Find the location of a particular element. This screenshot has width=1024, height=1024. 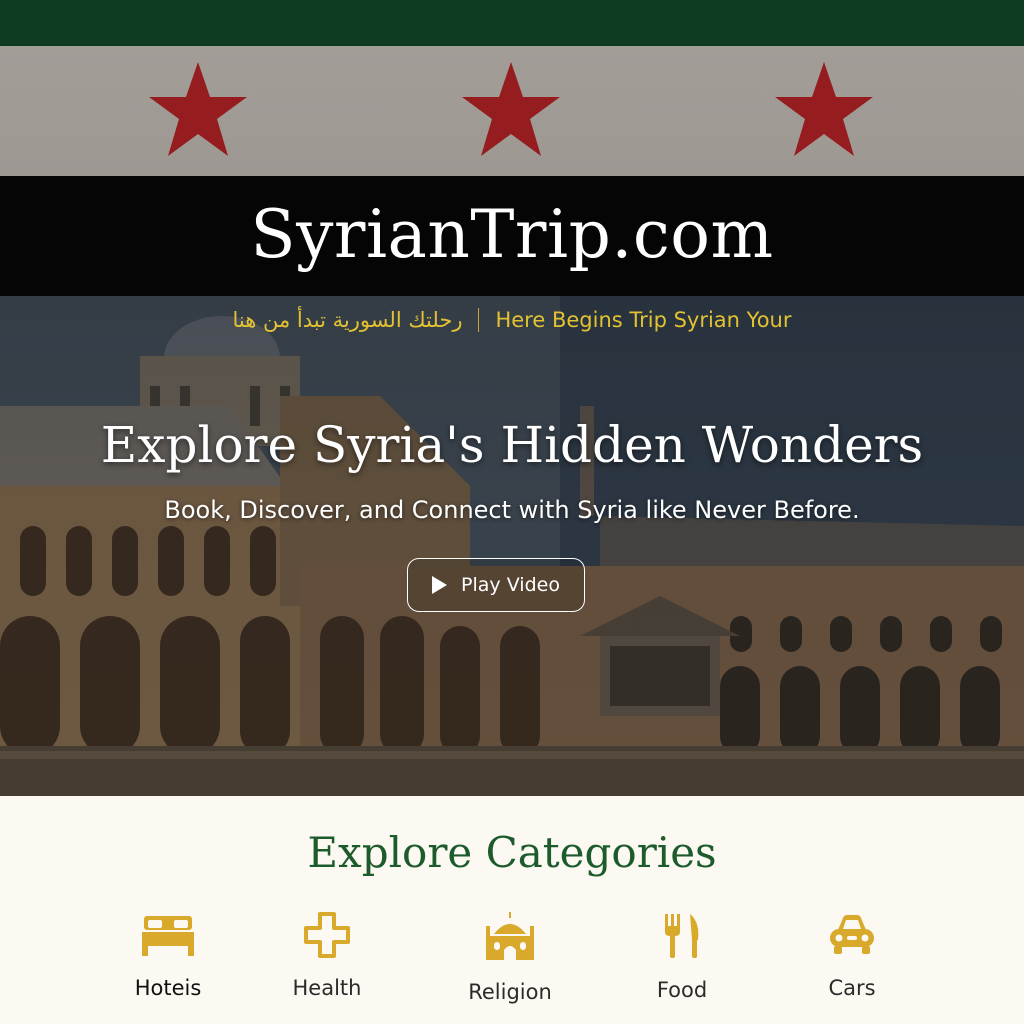

play-video-button: Play Video is located at coordinates (496, 585).